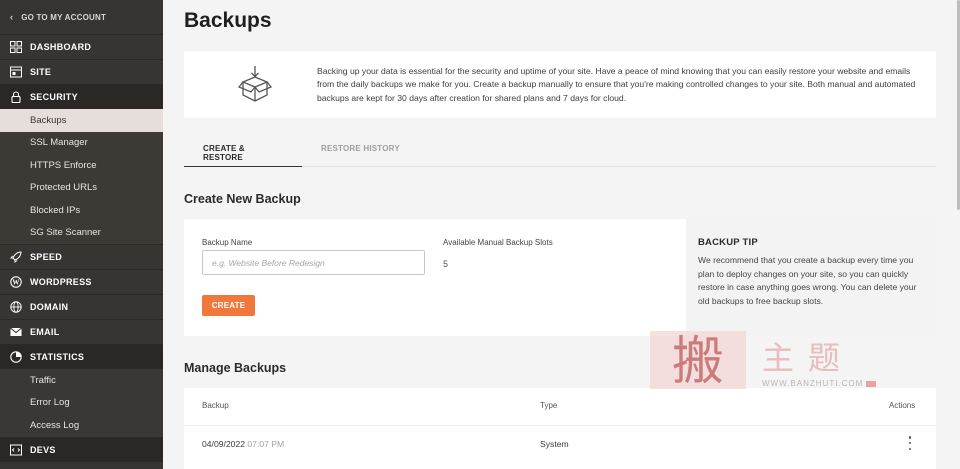 This screenshot has width=960, height=469. I want to click on more-actions-icon, so click(910, 443).